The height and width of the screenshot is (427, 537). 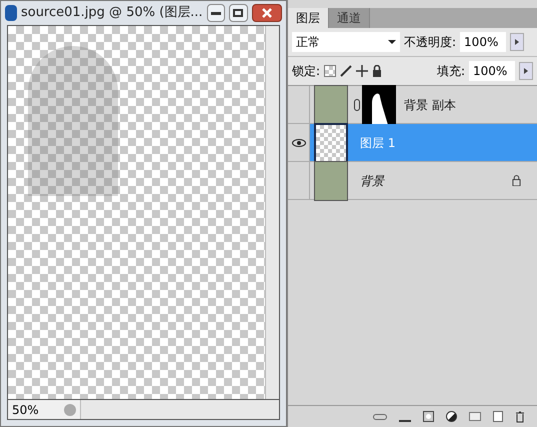 What do you see at coordinates (380, 417) in the screenshot?
I see `link-layers-icon` at bounding box center [380, 417].